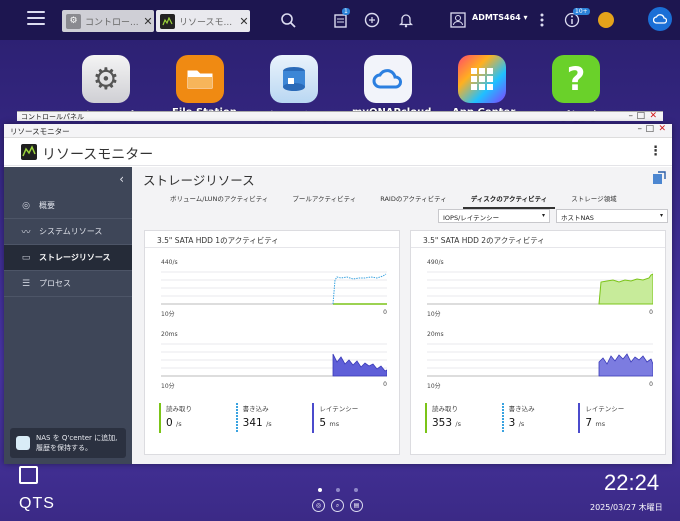  I want to click on collapse-sidebar-icon: ‹, so click(68, 180).